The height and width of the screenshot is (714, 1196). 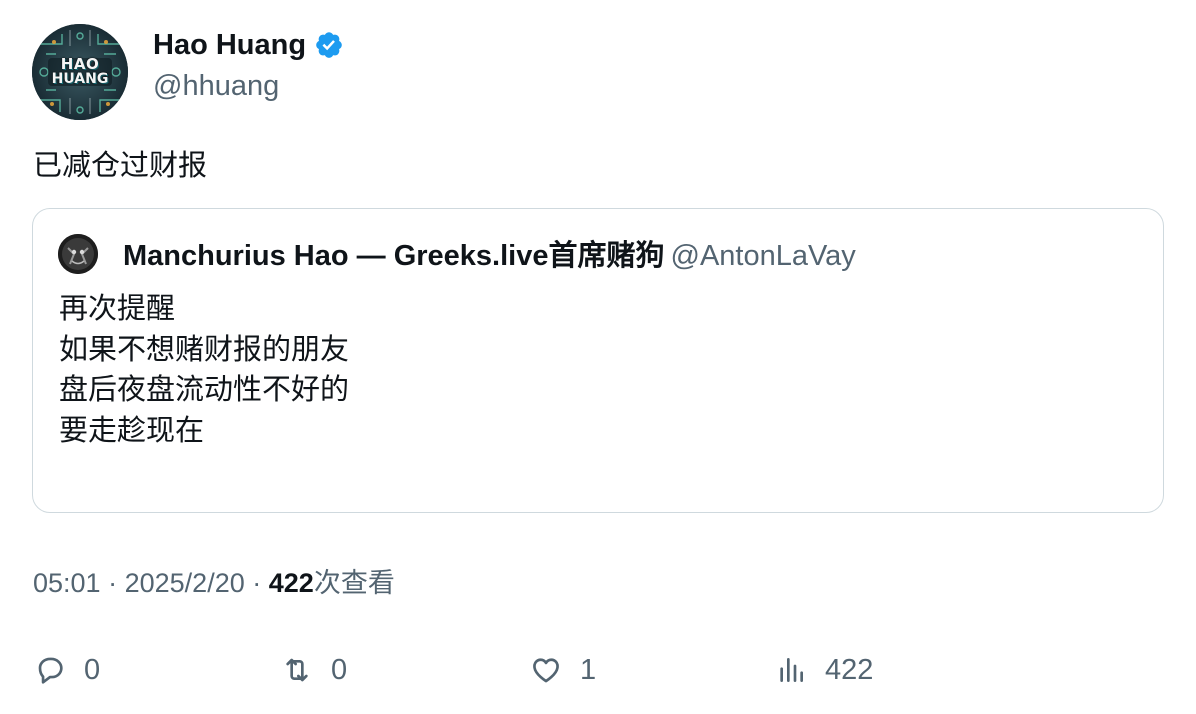 What do you see at coordinates (824, 670) in the screenshot?
I see `views-button: 422` at bounding box center [824, 670].